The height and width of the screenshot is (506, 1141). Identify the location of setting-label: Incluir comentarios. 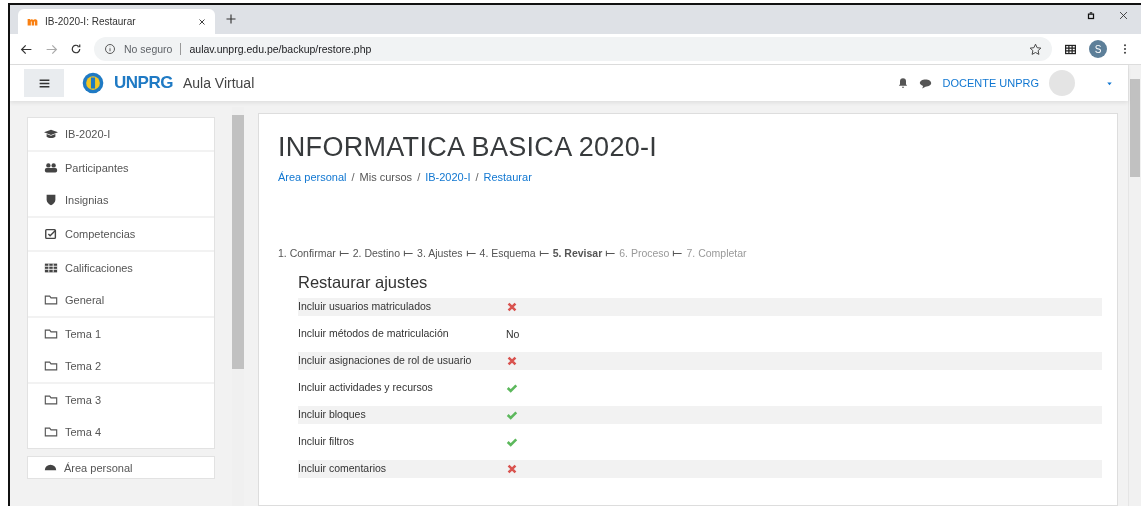
(343, 469).